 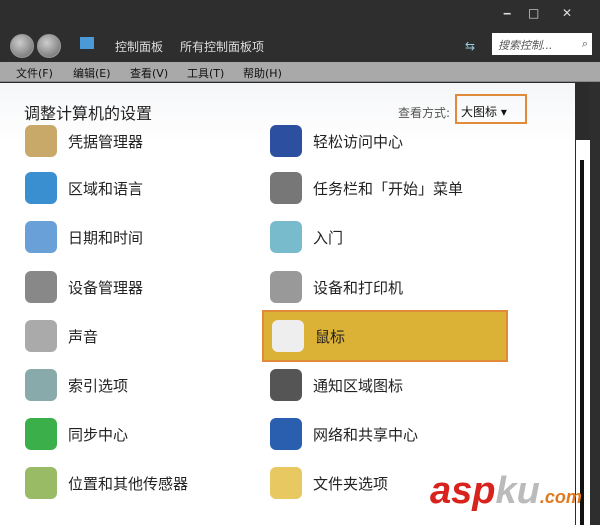 What do you see at coordinates (585, 44) in the screenshot?
I see `search-icon: ⌕` at bounding box center [585, 44].